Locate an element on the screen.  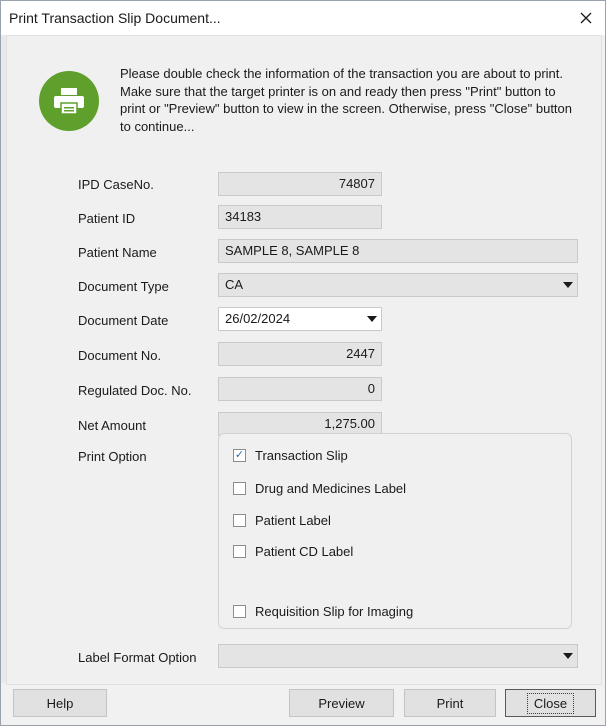
option-drug-medicines-label: Drug and Medicines Label is located at coordinates (319, 488).